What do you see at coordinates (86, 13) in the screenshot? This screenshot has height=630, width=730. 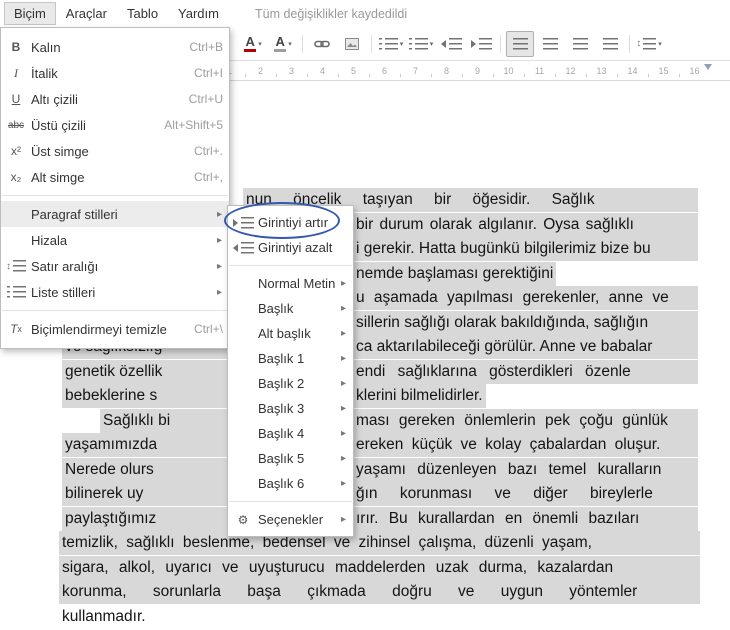 I see `menubar-item-araçlar: Araçlar` at bounding box center [86, 13].